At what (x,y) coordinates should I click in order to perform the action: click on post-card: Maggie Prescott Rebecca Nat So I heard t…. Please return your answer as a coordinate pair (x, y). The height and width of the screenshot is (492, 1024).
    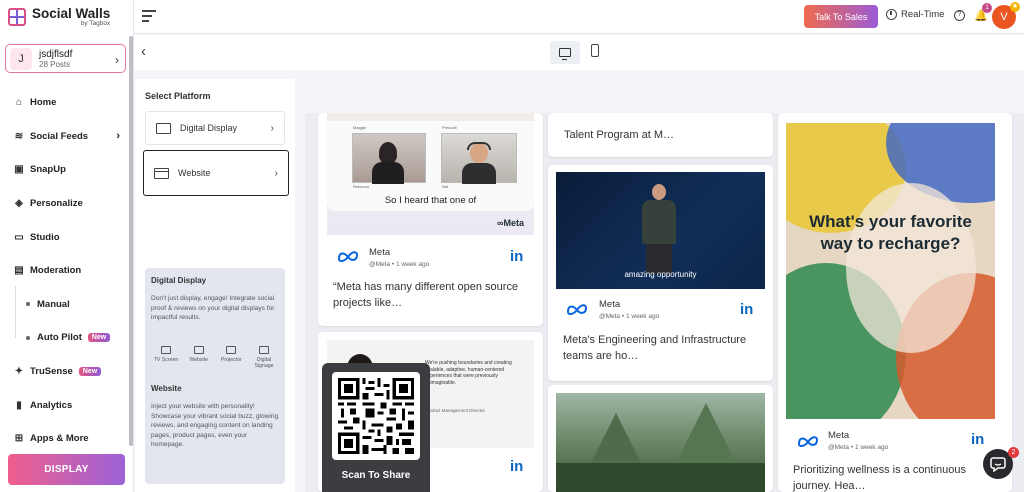
    Looking at the image, I should click on (430, 219).